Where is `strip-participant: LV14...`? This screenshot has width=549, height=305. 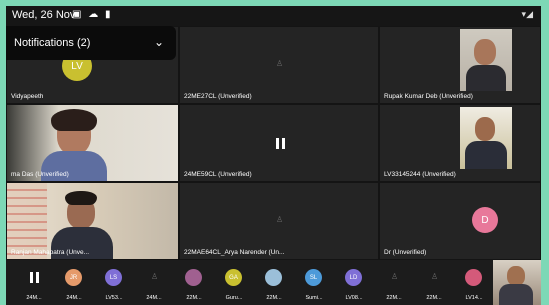
strip-participant: LV14... is located at coordinates (474, 283).